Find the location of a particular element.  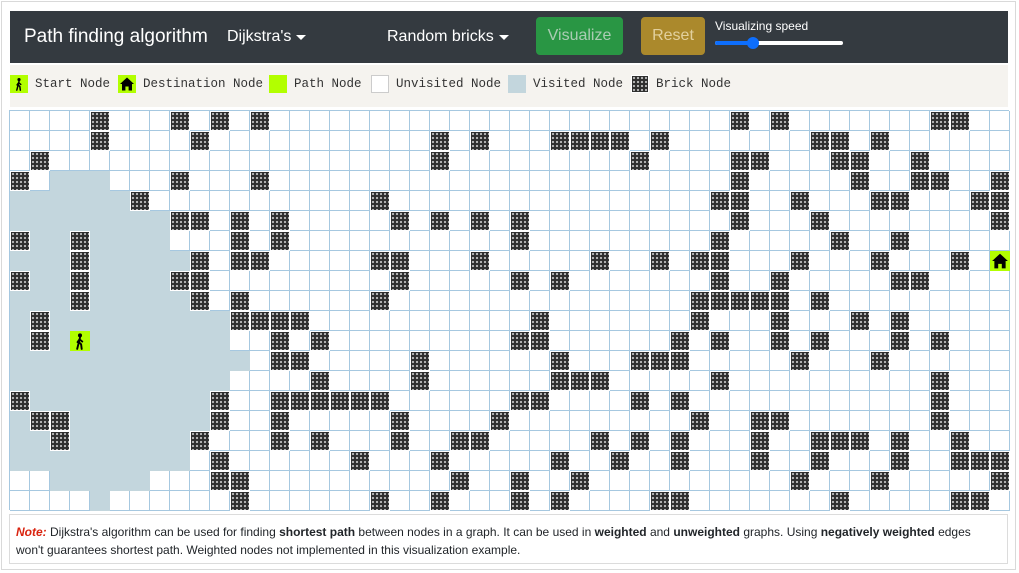

destination-node is located at coordinates (1000, 261).